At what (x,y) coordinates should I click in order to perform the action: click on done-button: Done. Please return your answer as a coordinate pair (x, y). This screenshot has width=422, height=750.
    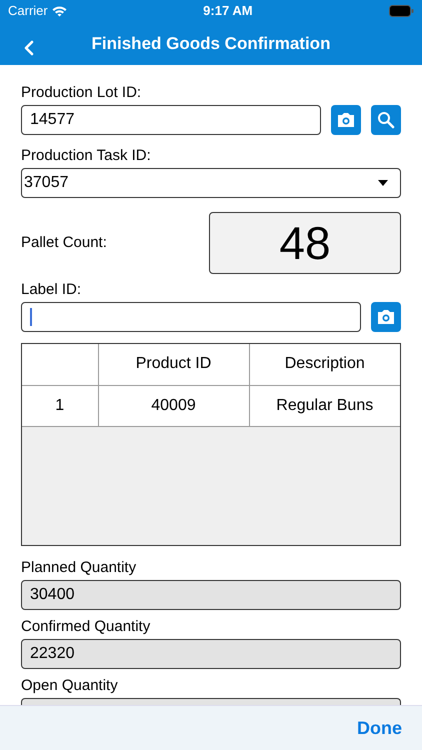
    Looking at the image, I should click on (379, 728).